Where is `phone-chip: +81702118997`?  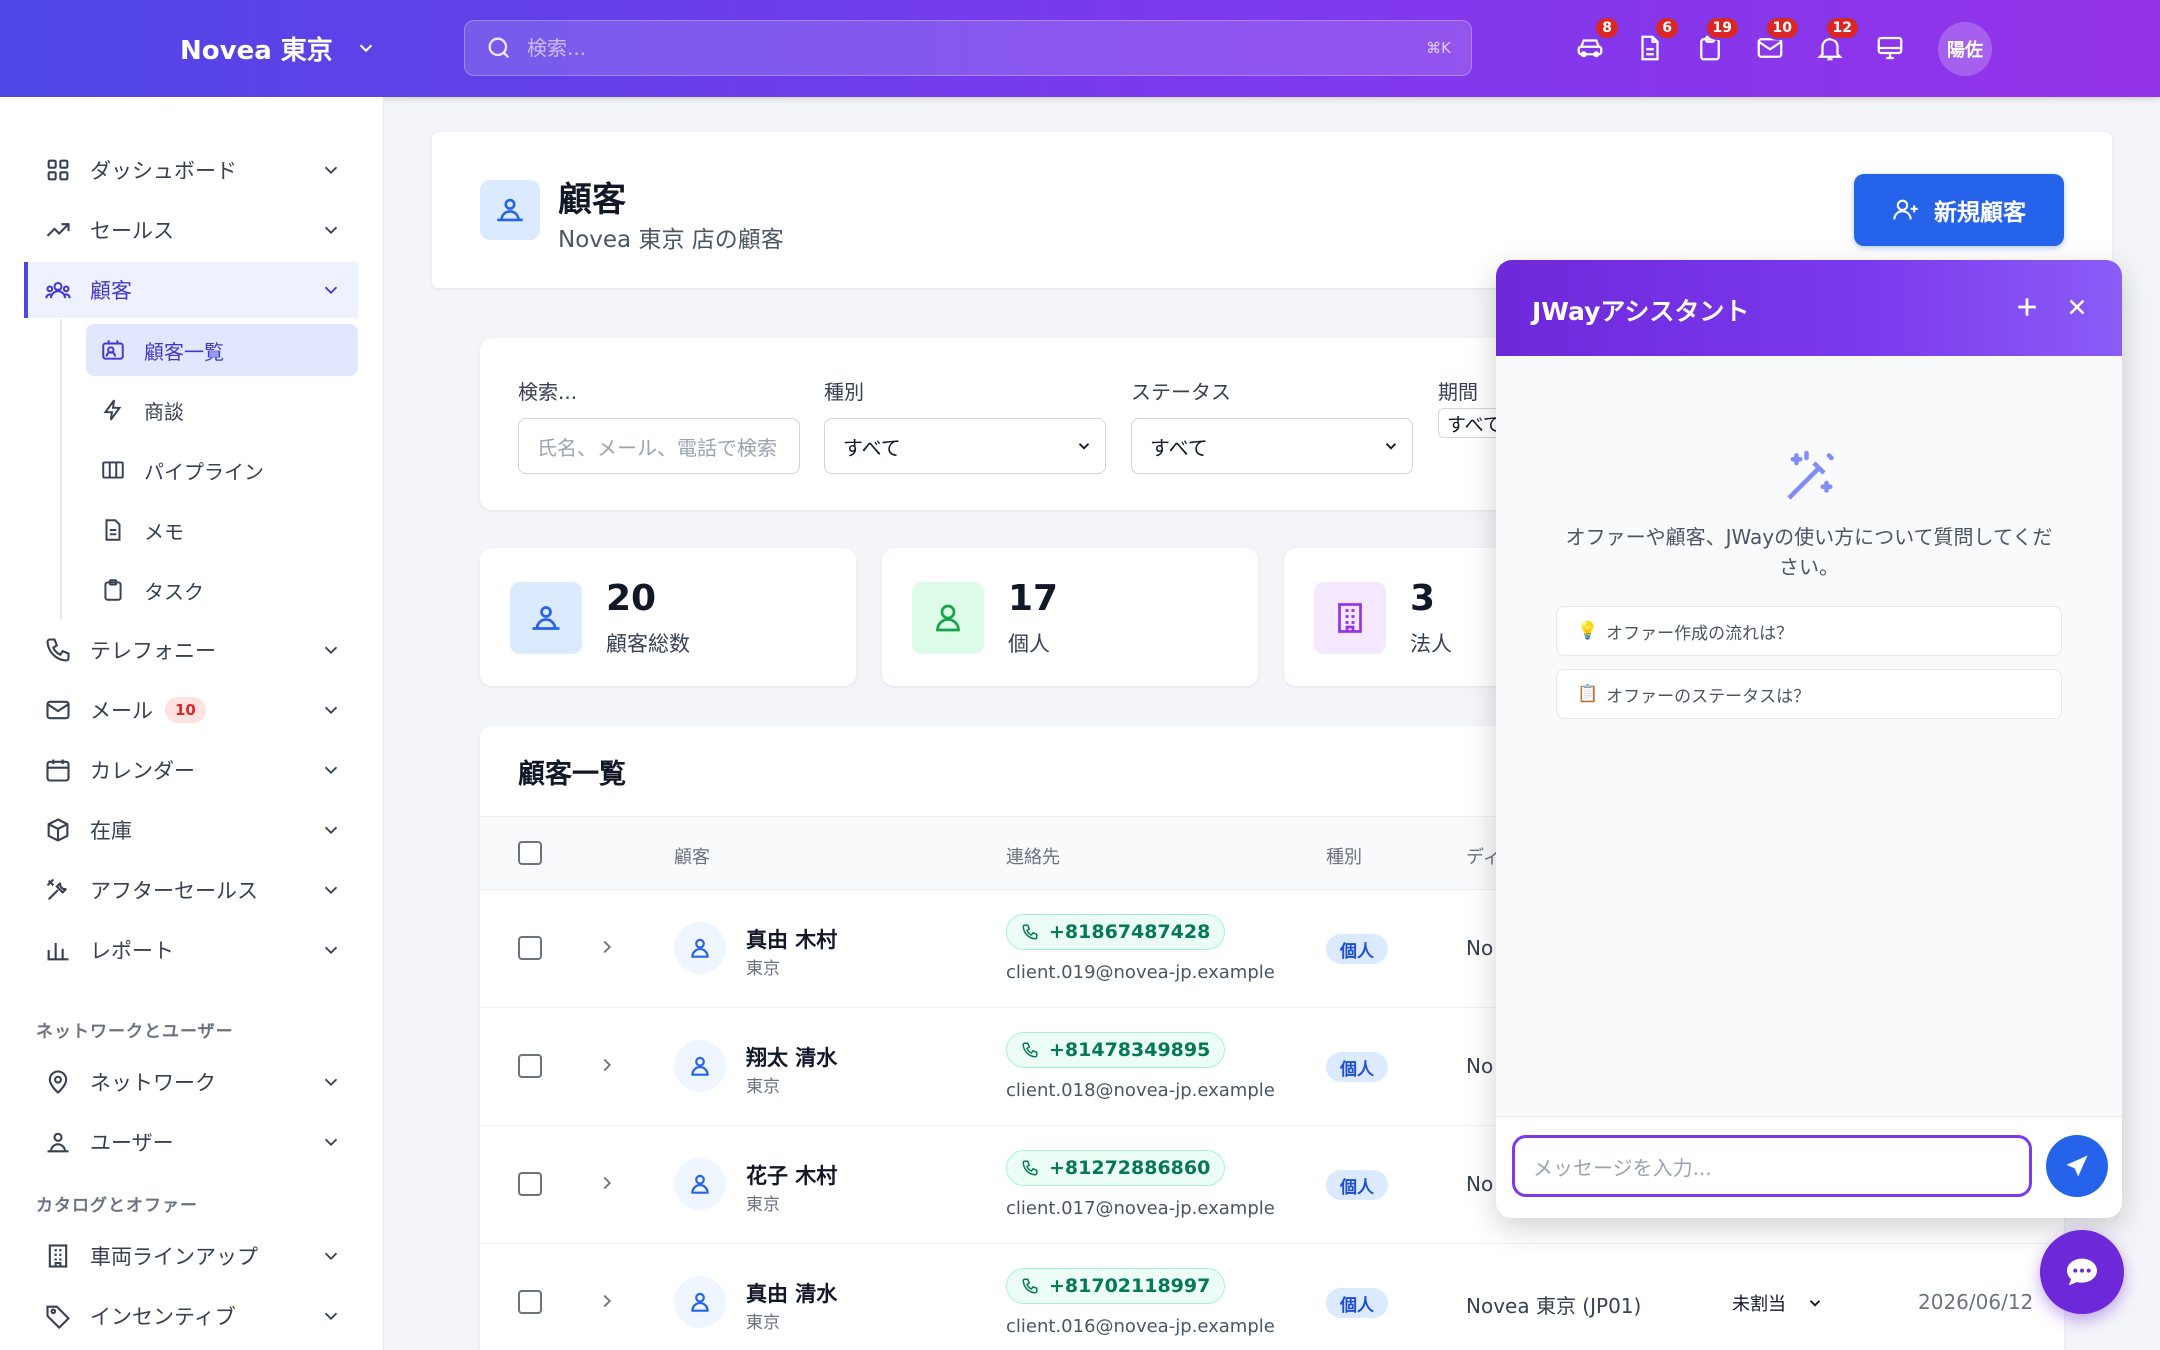
phone-chip: +81702118997 is located at coordinates (1116, 1286).